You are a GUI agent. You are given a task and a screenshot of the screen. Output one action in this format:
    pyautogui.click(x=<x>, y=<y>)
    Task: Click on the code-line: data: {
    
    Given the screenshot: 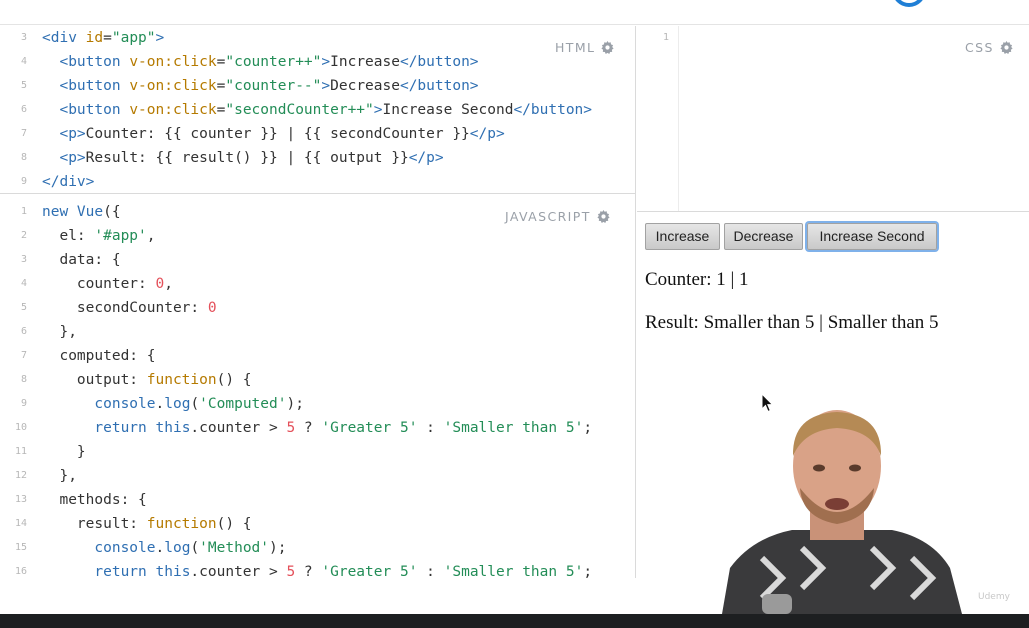 What is the action you would take?
    pyautogui.click(x=317, y=260)
    